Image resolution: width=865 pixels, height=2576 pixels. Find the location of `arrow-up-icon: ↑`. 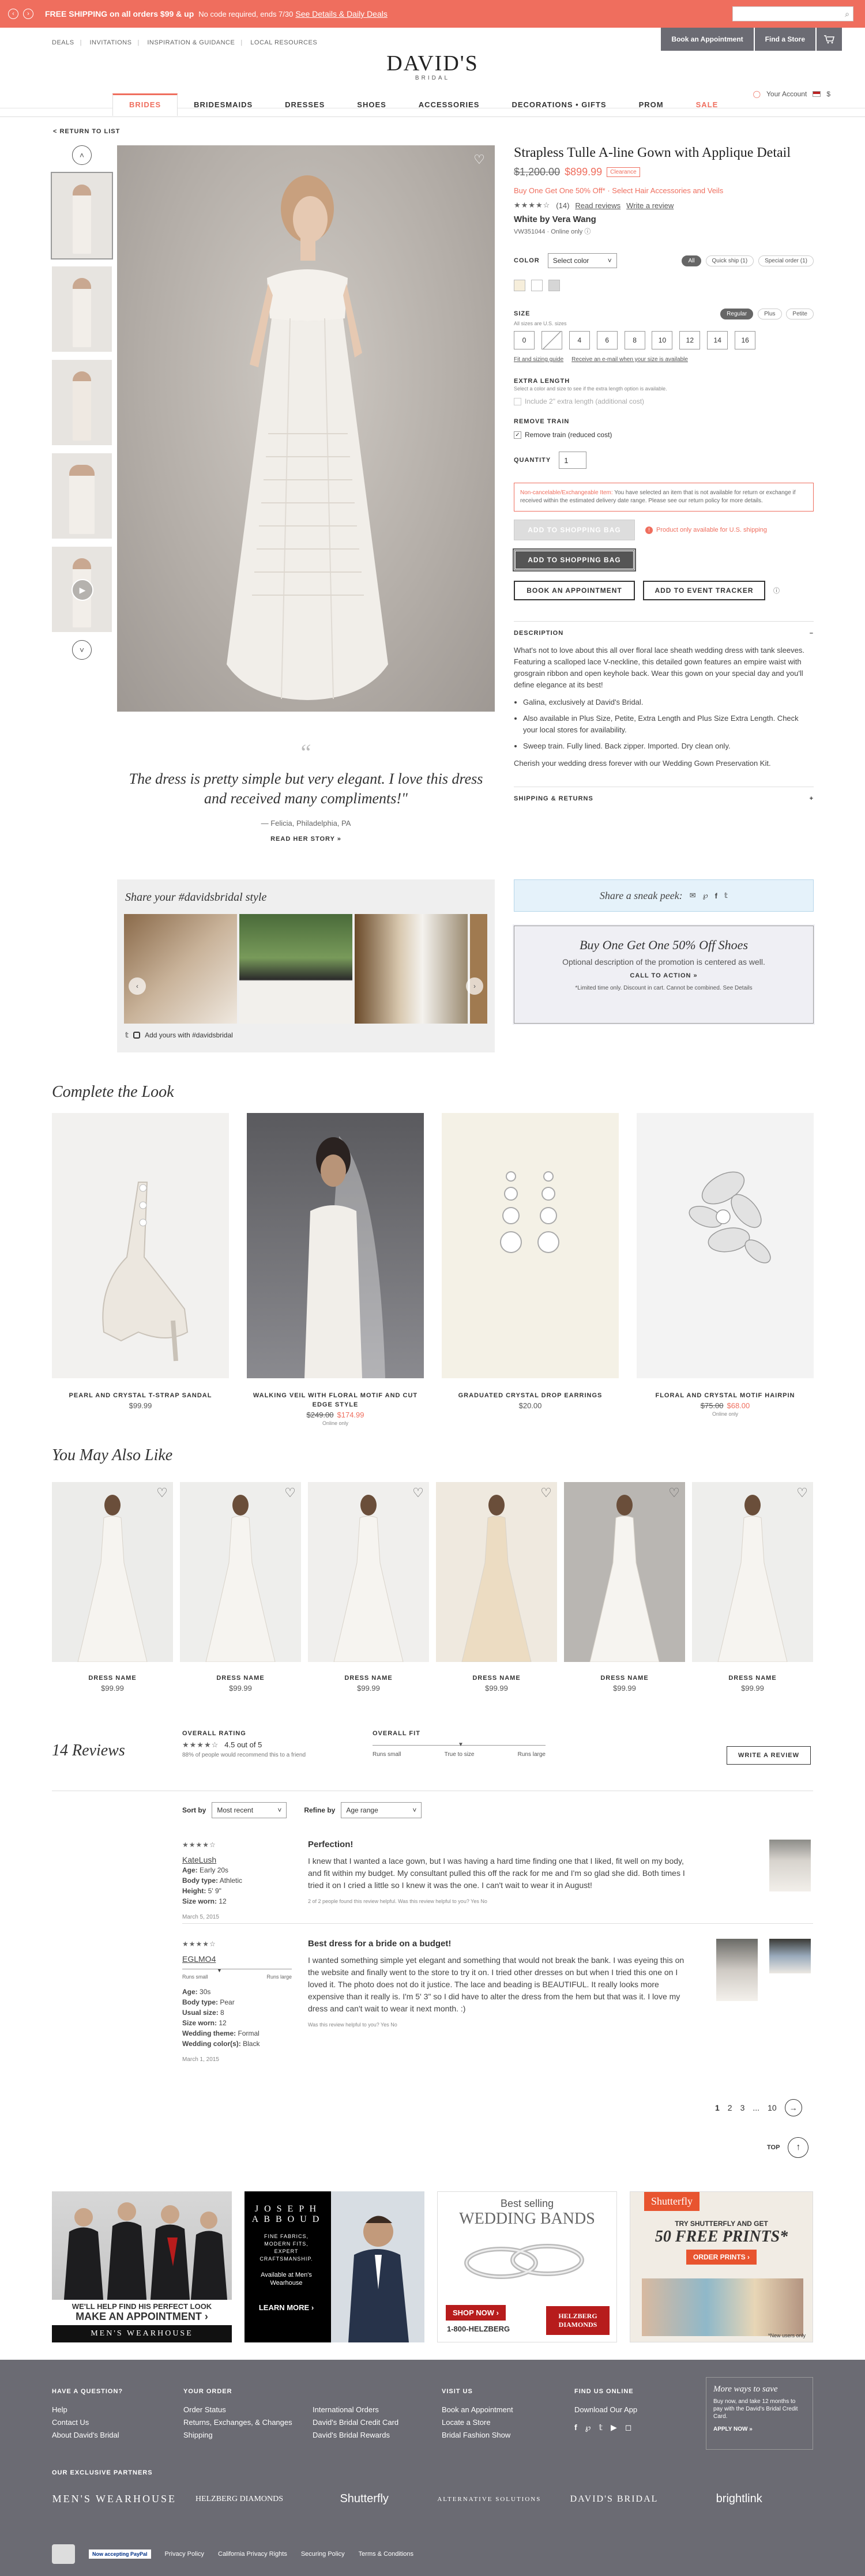

arrow-up-icon: ↑ is located at coordinates (798, 2147).